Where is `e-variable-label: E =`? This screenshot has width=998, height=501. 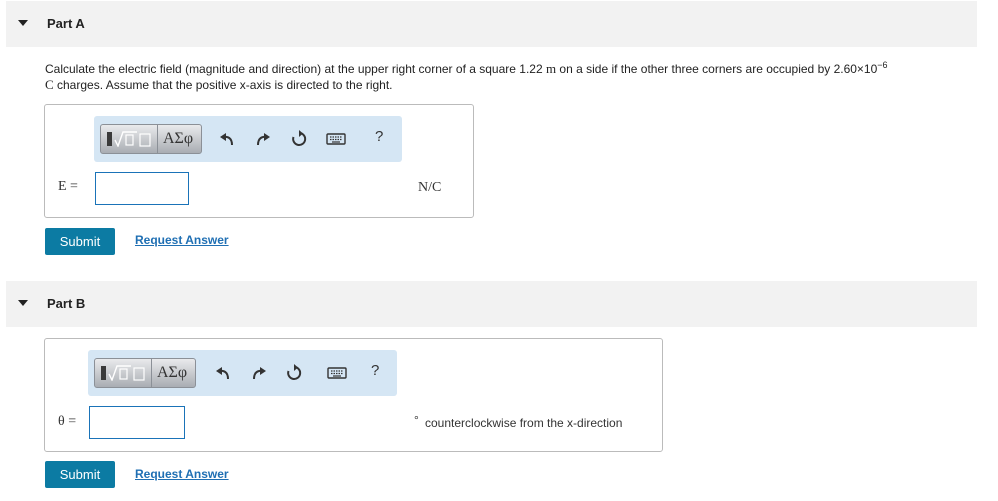
e-variable-label: E = is located at coordinates (68, 186).